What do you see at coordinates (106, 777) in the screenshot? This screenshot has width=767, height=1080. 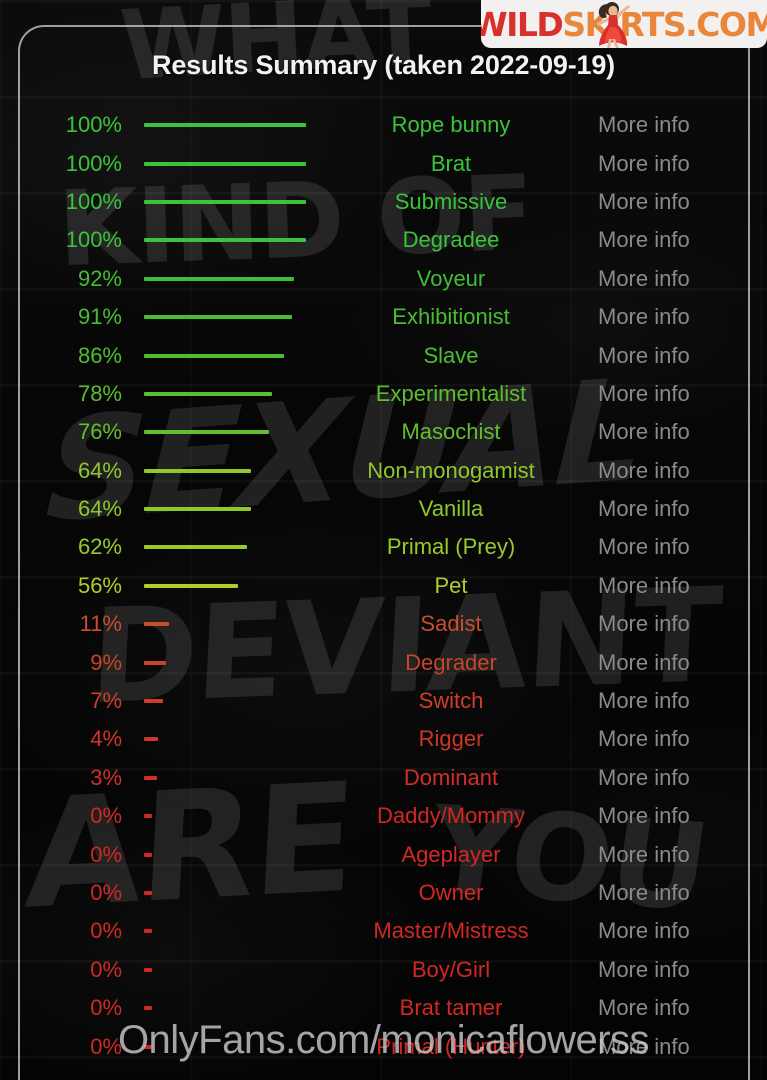 I see `result-percent: 3%` at bounding box center [106, 777].